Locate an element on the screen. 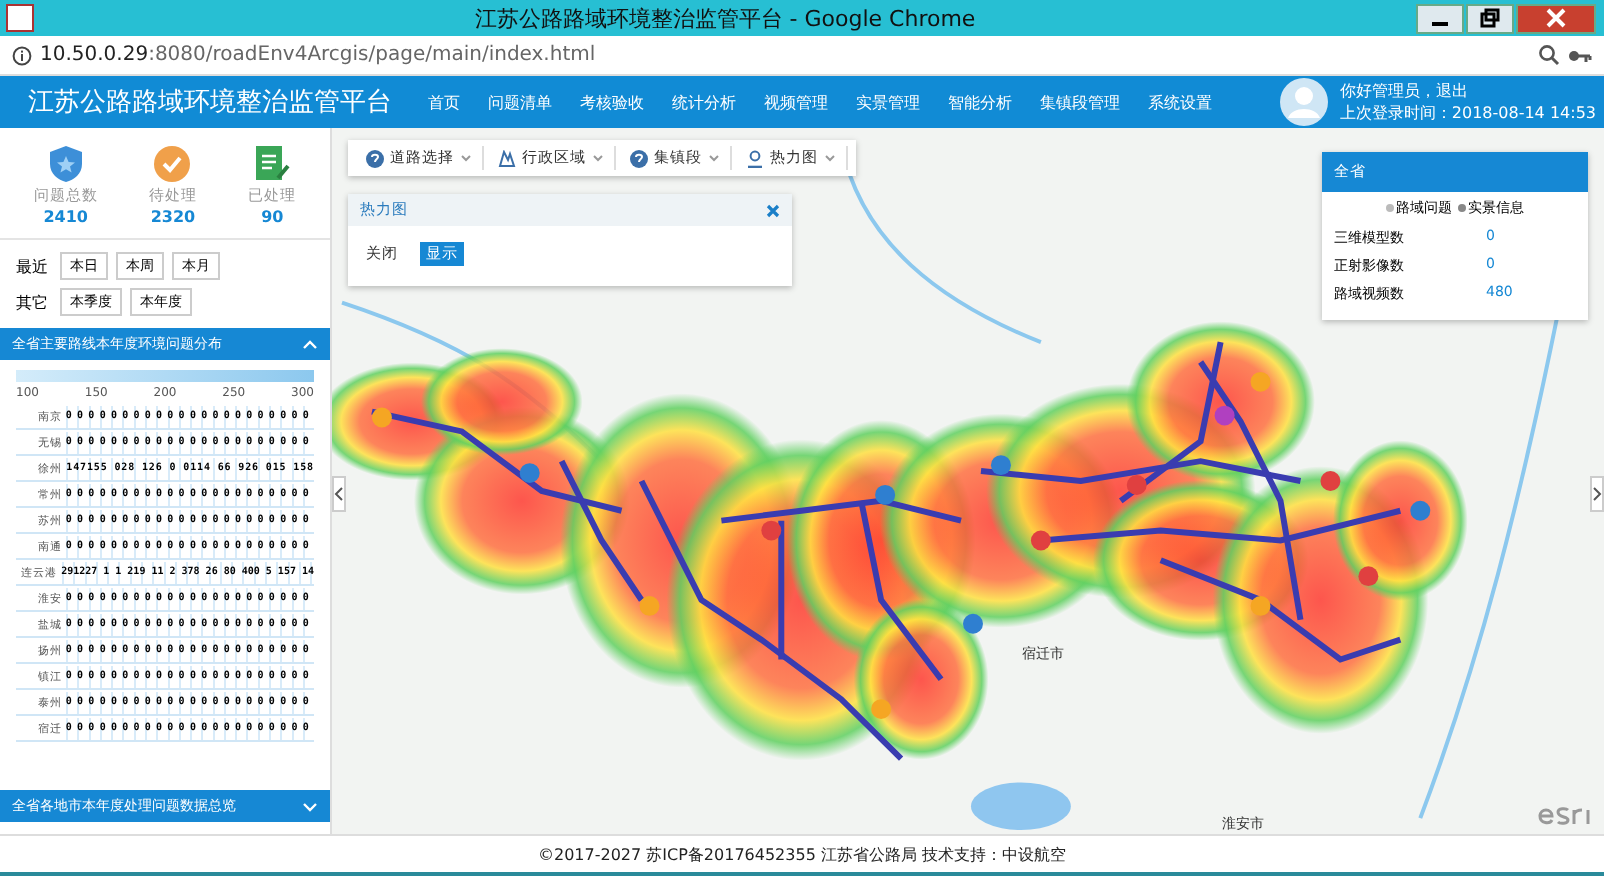 This screenshot has width=1604, height=876. nav-link: 集镇段管理 is located at coordinates (1080, 102).